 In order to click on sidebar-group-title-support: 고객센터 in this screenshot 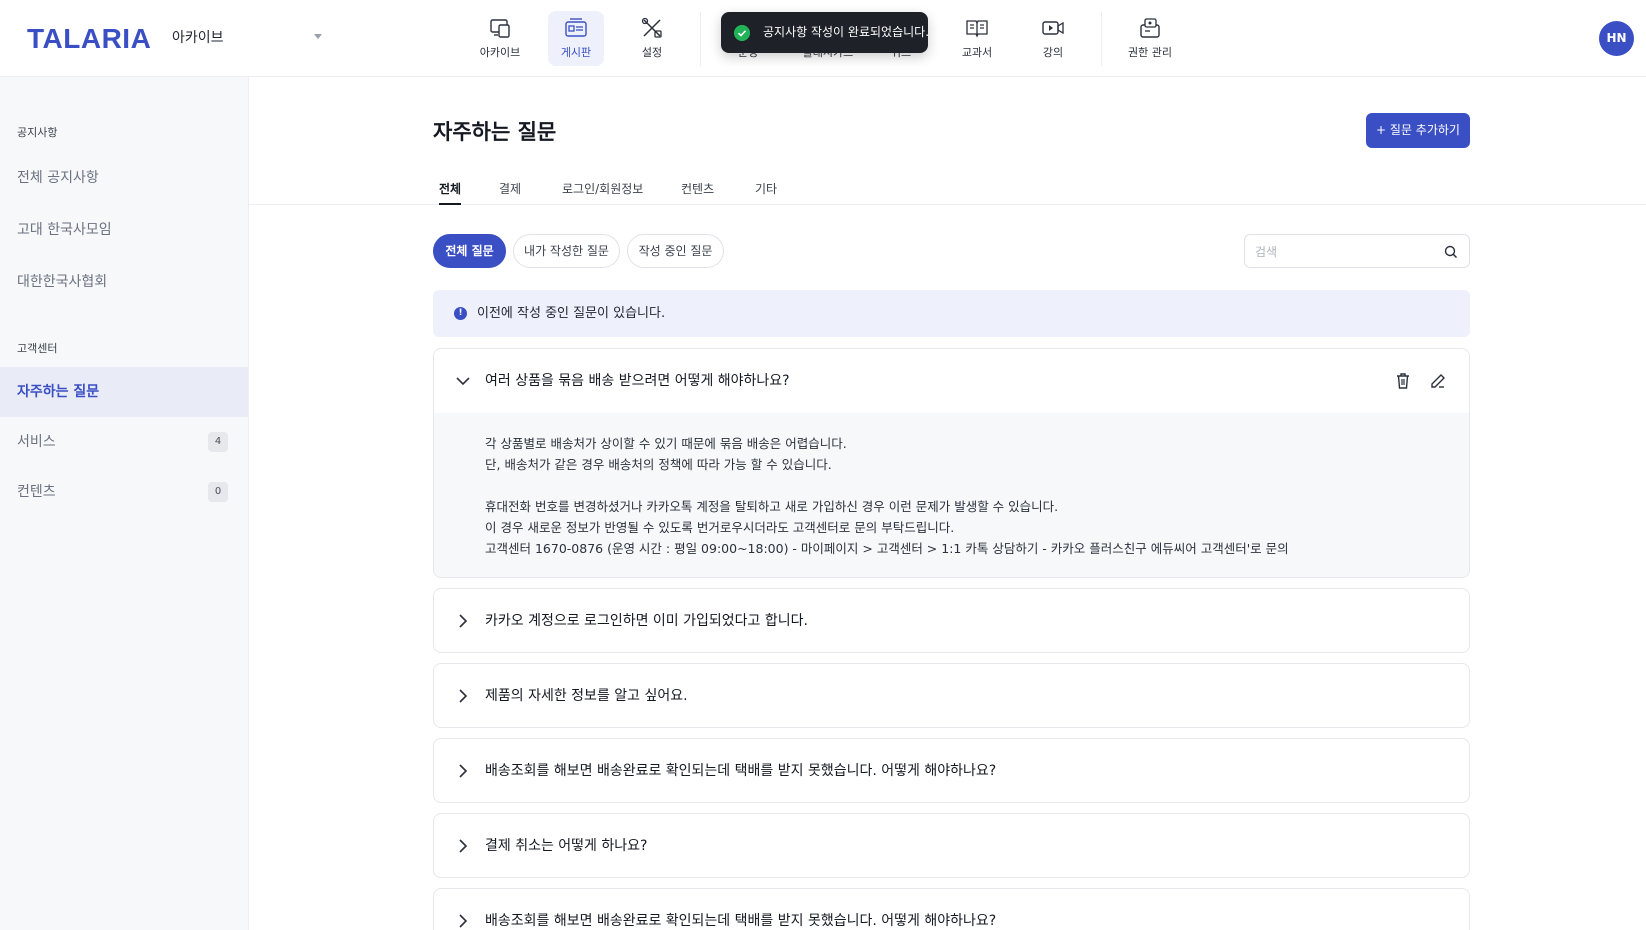, I will do `click(37, 348)`.